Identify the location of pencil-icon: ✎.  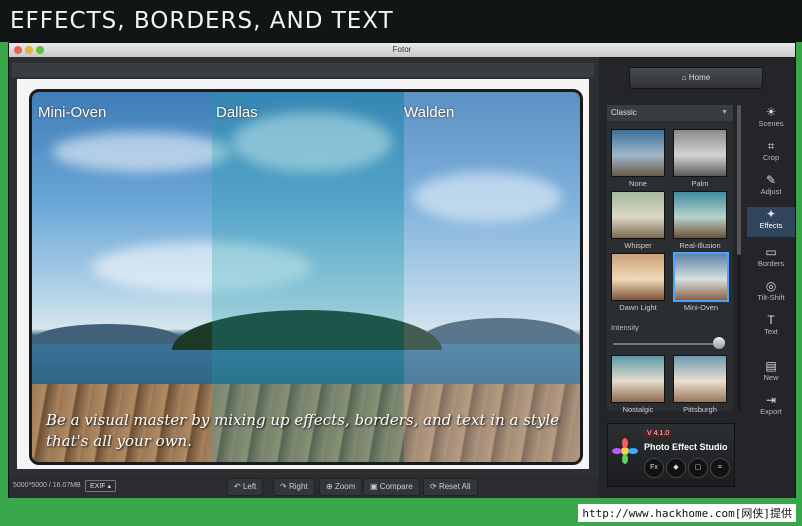
(771, 180).